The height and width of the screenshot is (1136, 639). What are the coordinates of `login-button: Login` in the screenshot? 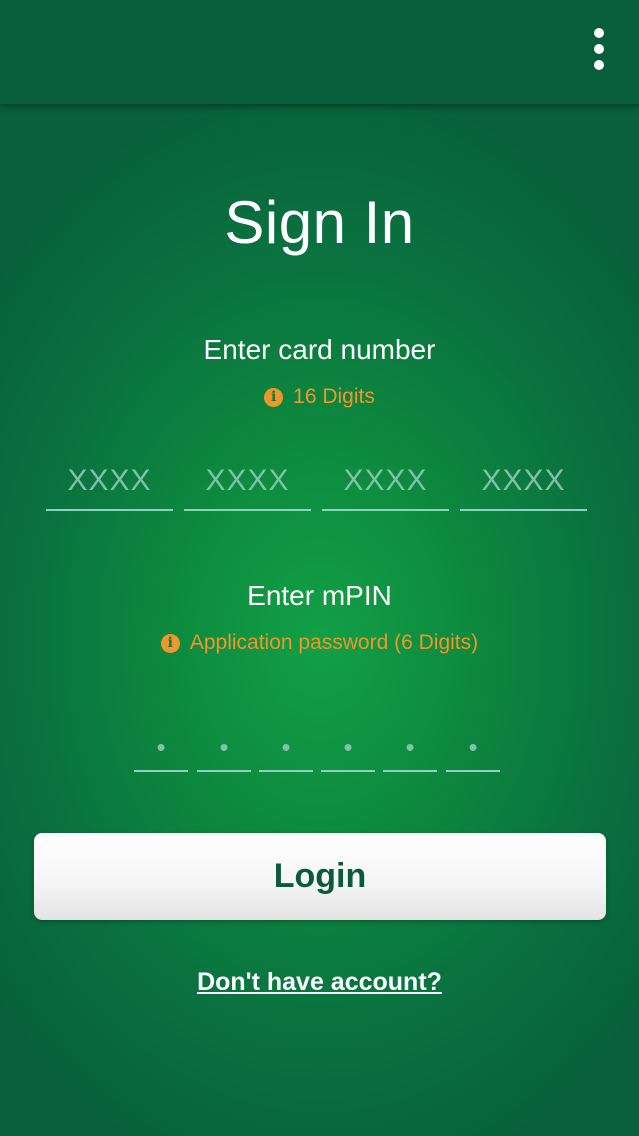 It's located at (320, 876).